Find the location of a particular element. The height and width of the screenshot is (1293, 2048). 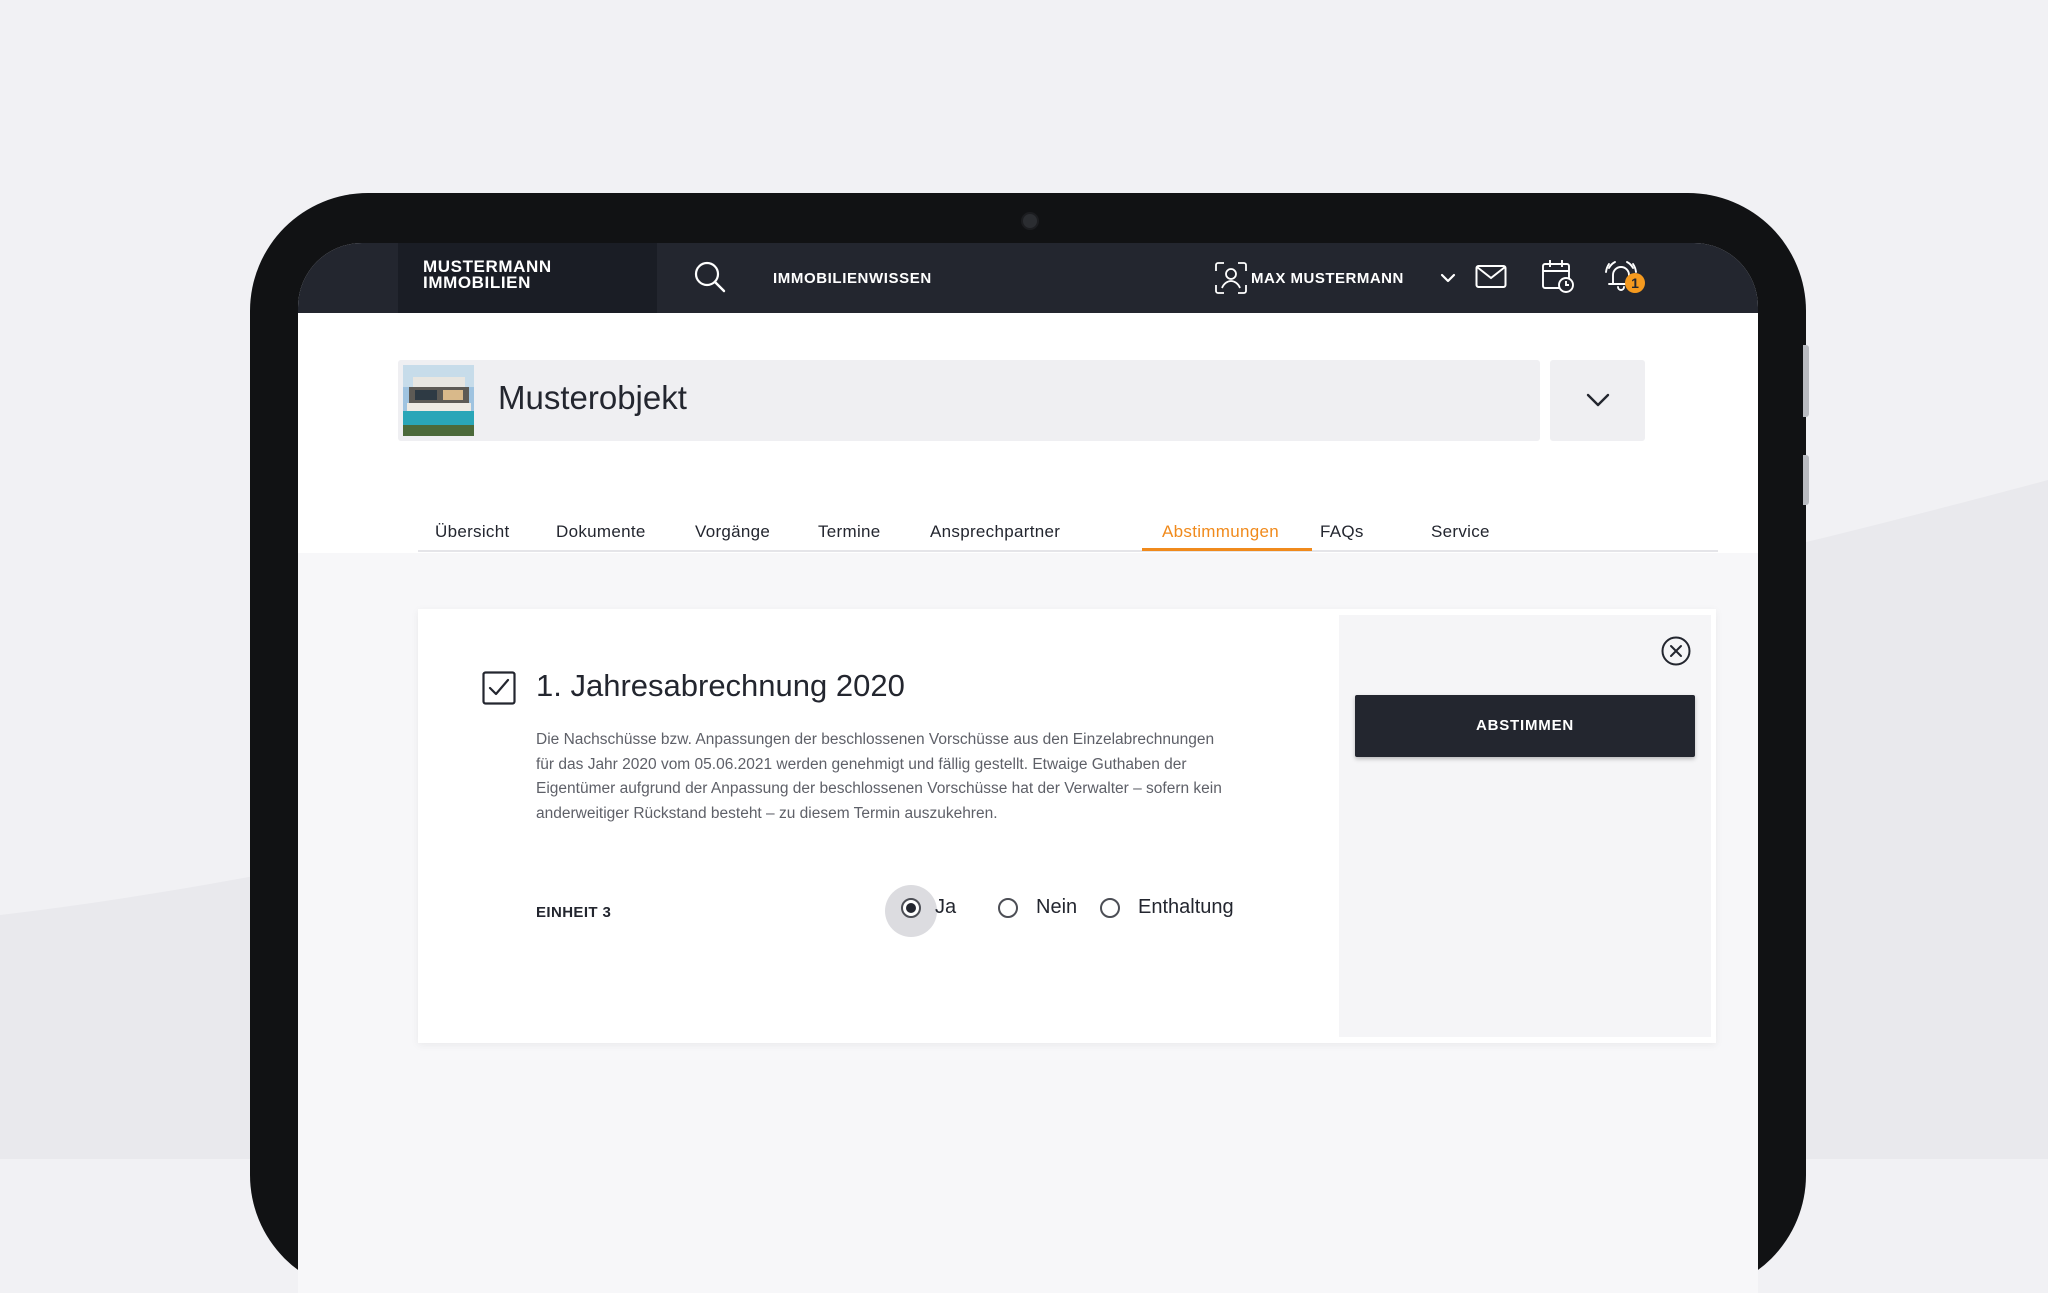

submit-vote-button: ABSTIMMEN is located at coordinates (1525, 726).